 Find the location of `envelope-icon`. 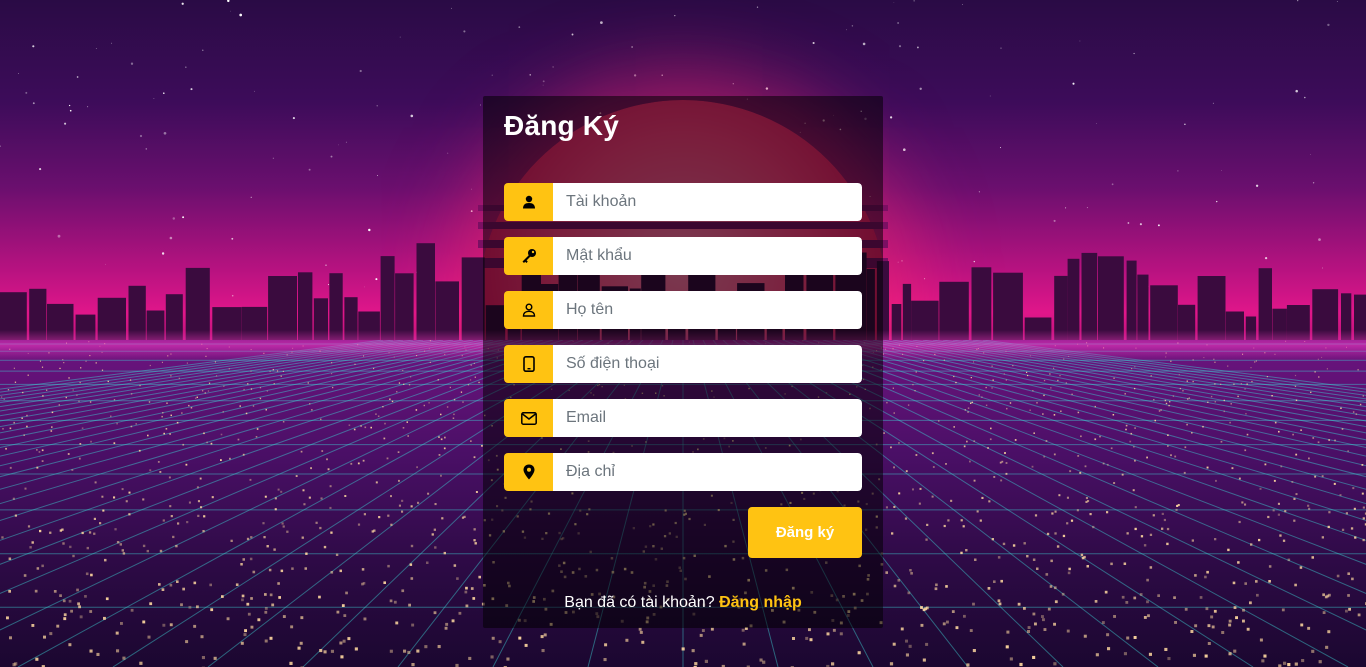

envelope-icon is located at coordinates (528, 418).